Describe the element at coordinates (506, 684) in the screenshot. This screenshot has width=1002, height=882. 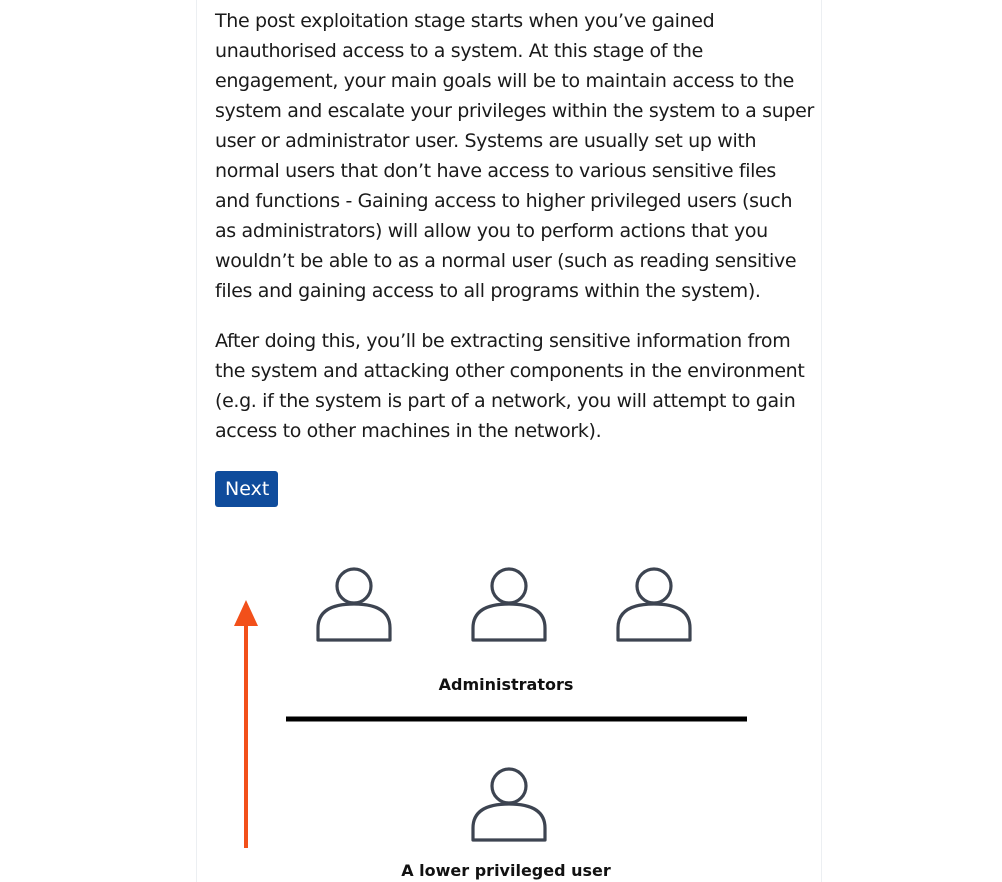
I see `administrators-label: Administrators` at that location.